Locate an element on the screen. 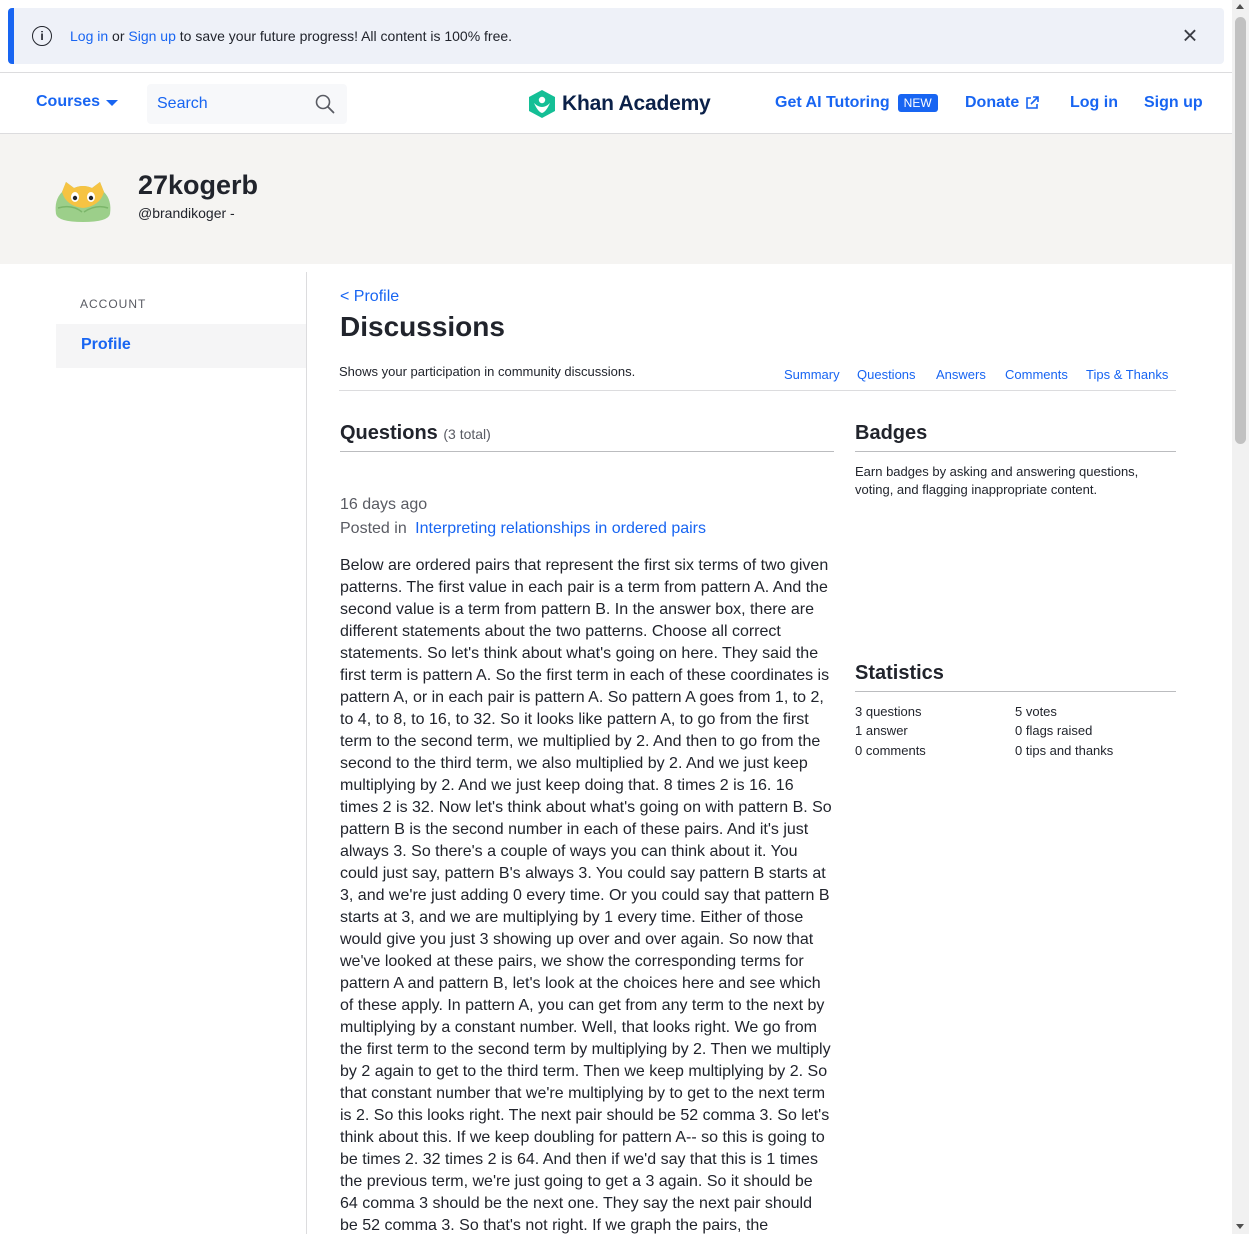 The image size is (1249, 1234). donate-link: Donate is located at coordinates (1002, 103).